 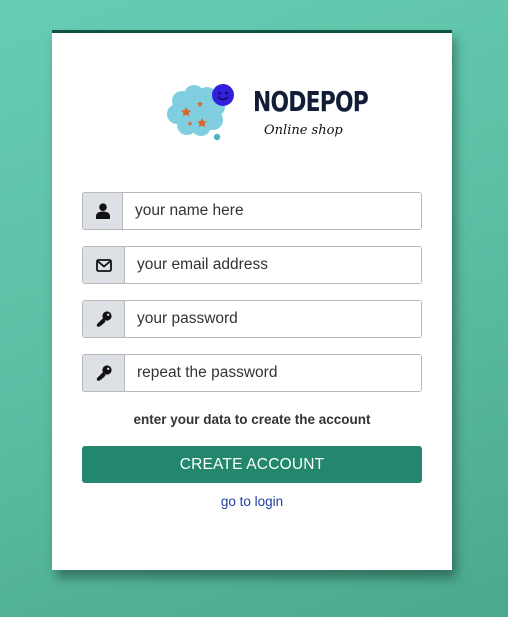 What do you see at coordinates (252, 419) in the screenshot?
I see `form-hint: enter your data to create the account` at bounding box center [252, 419].